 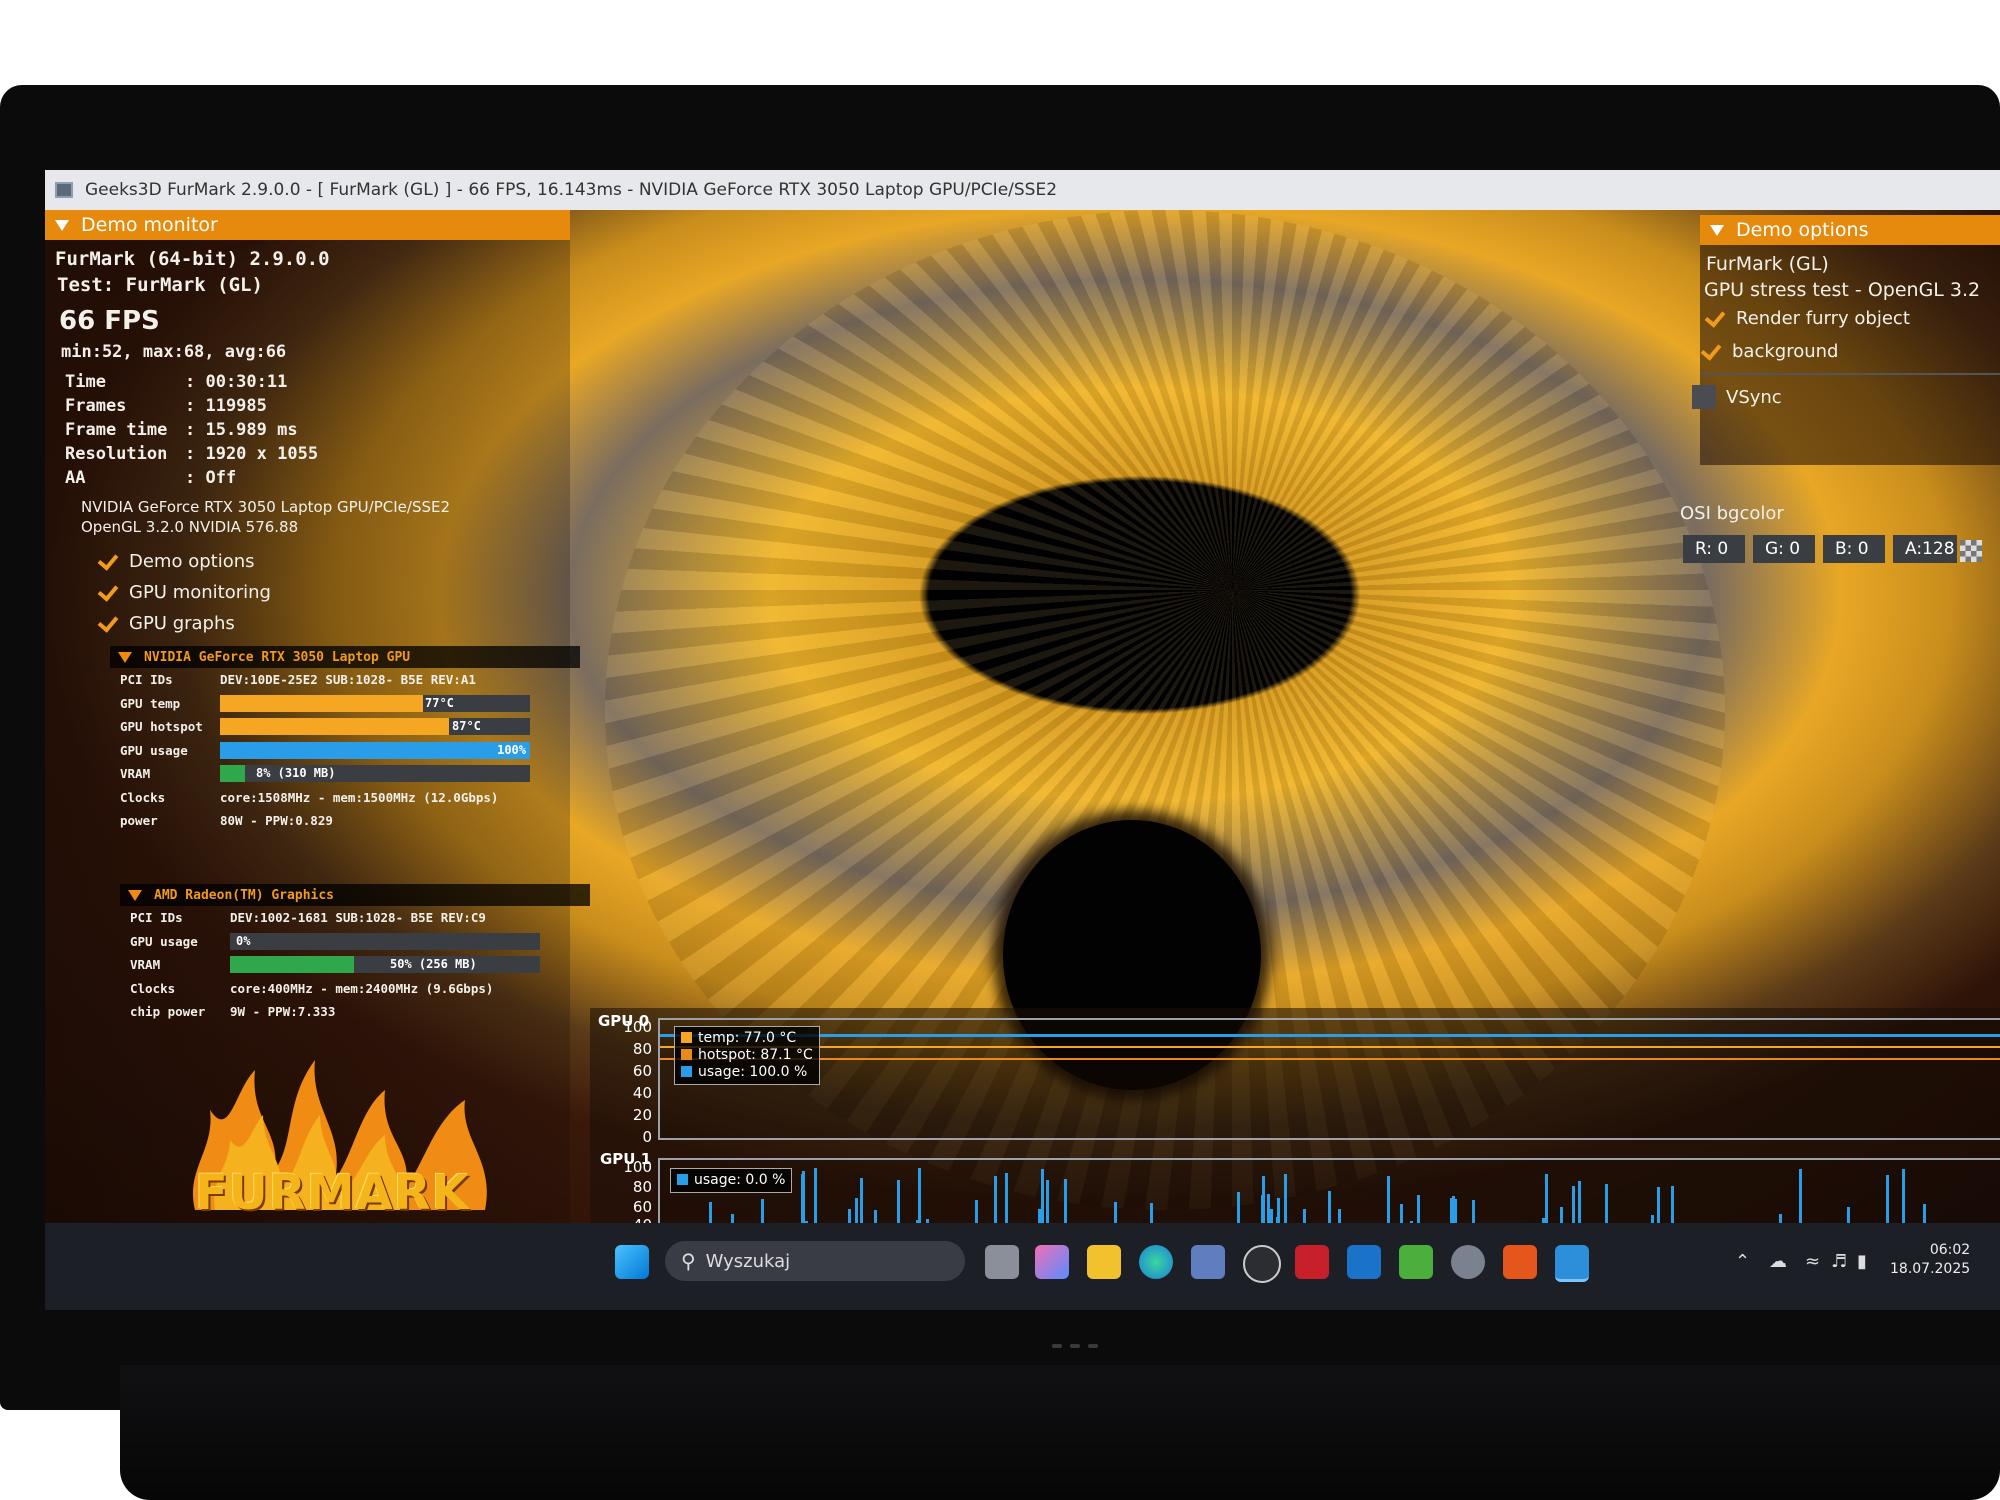 I want to click on toggle-gpu-graphs: GPU graphs, so click(x=166, y=623).